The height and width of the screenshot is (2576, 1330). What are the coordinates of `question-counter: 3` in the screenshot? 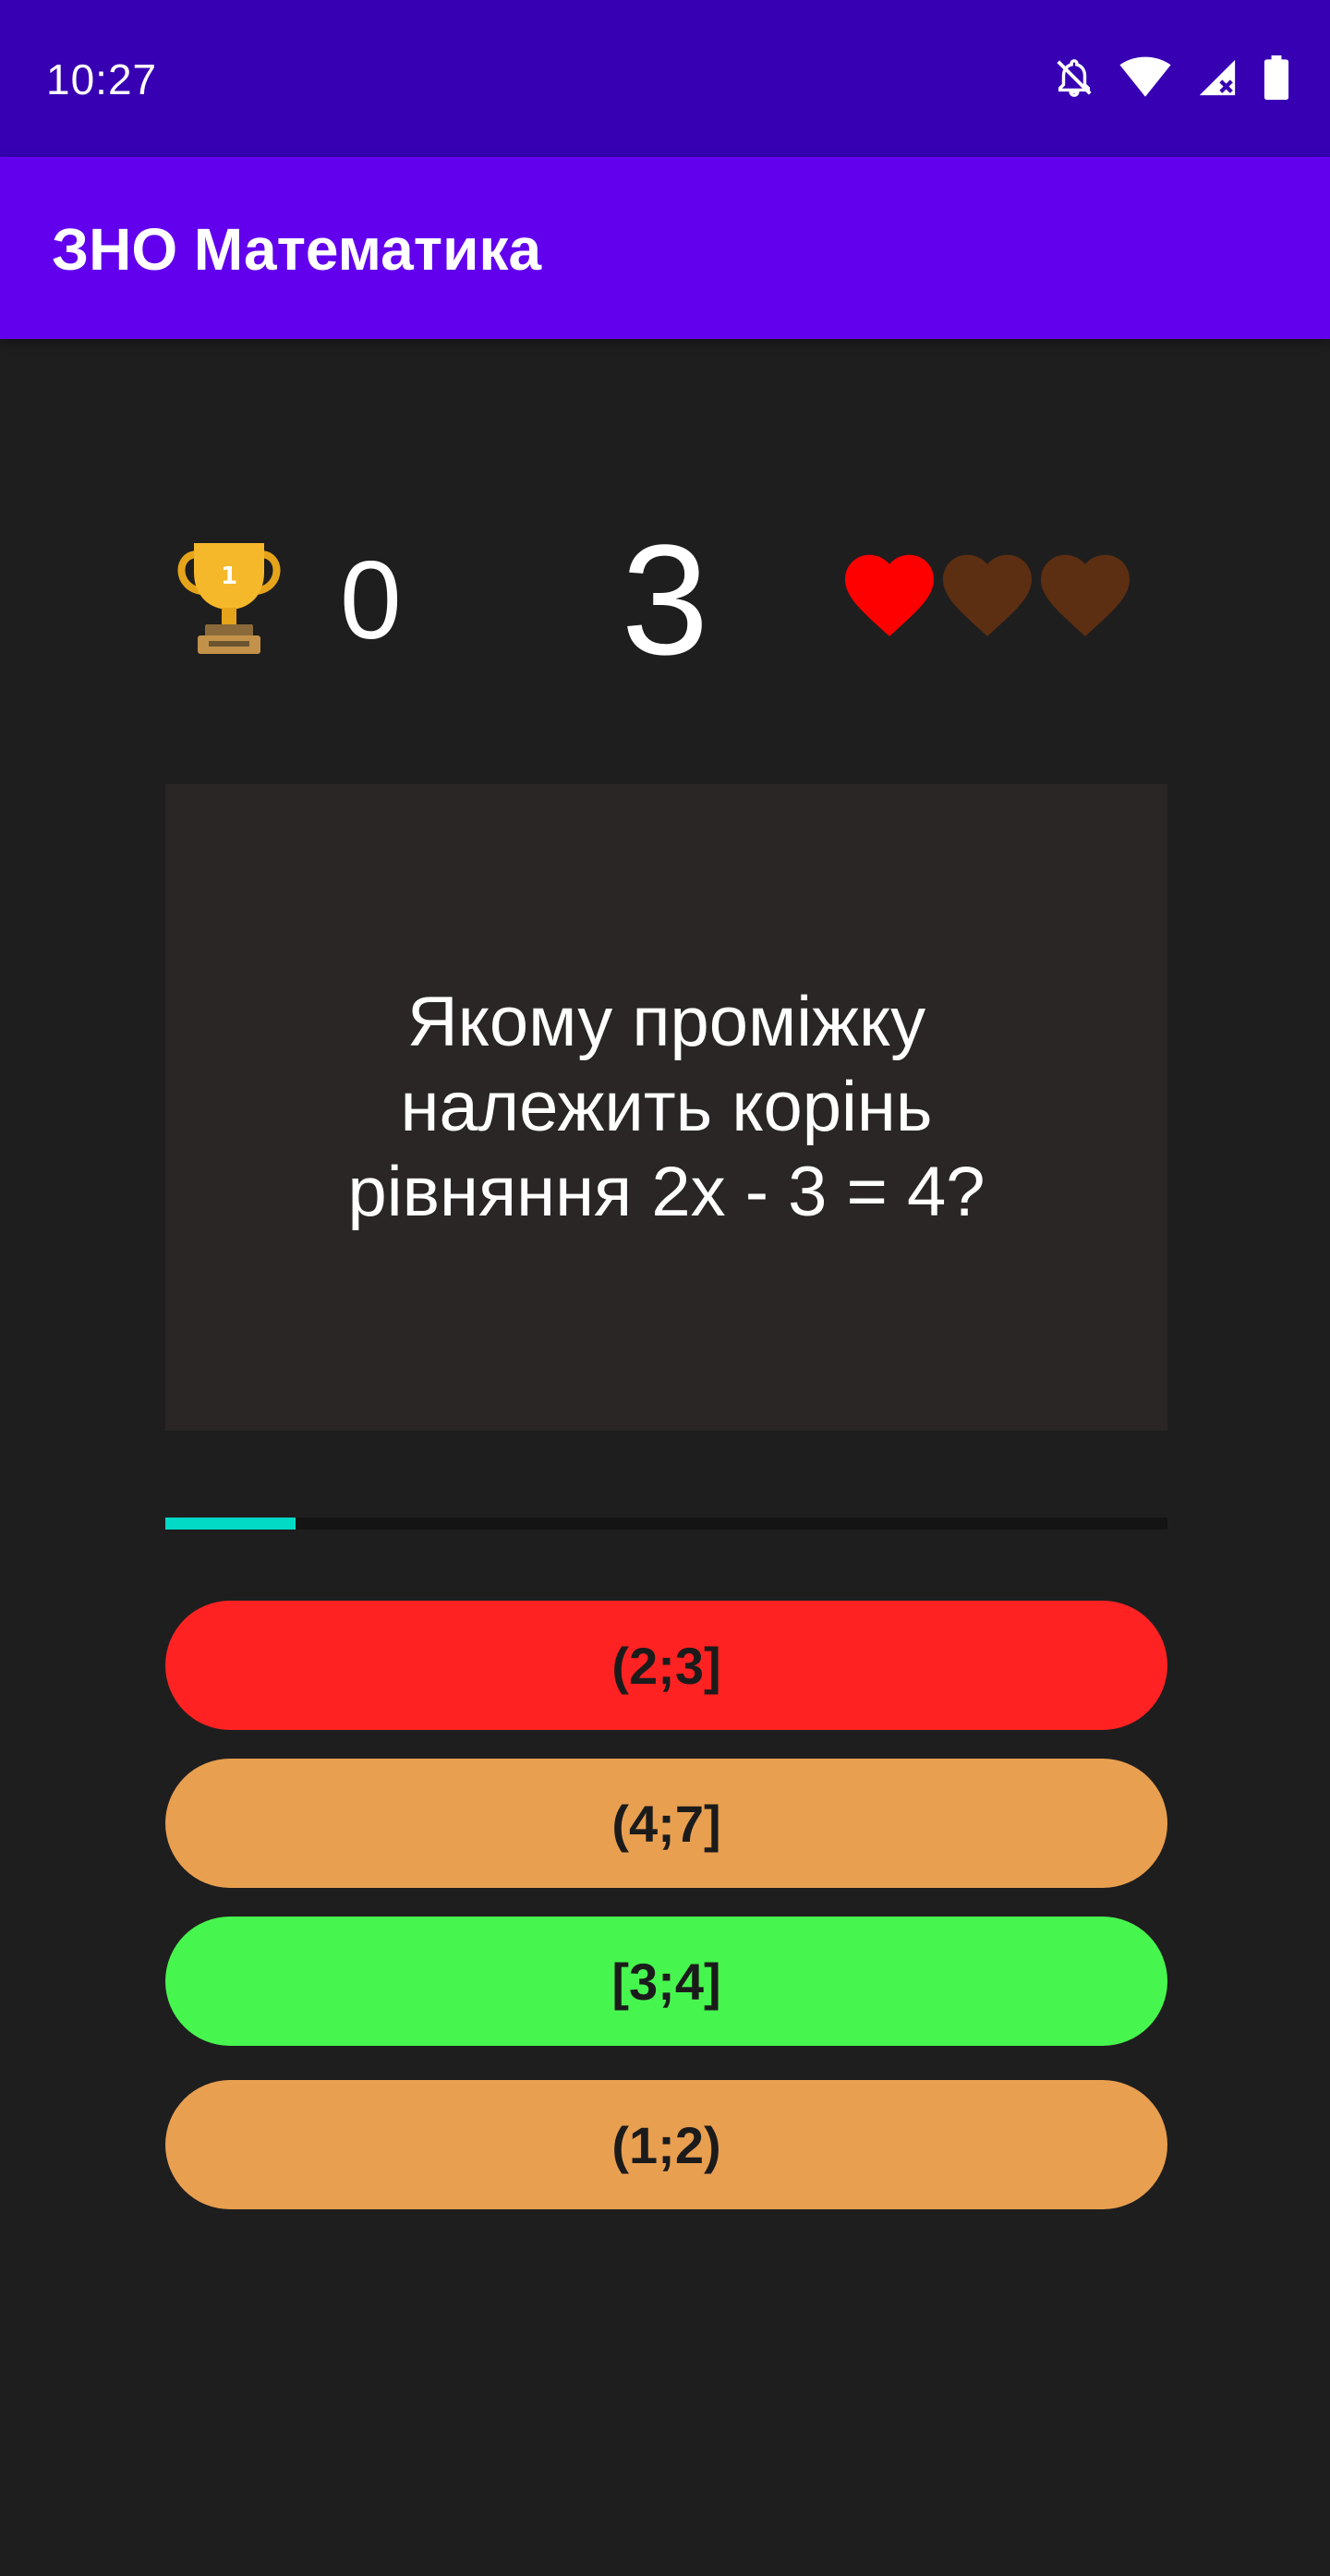 It's located at (665, 600).